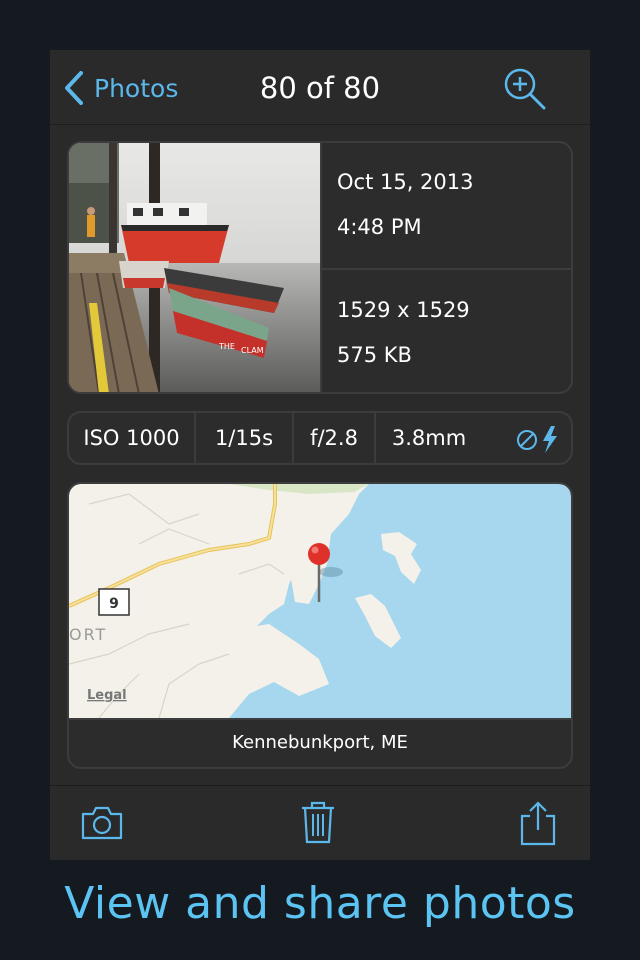 This screenshot has width=640, height=960. I want to click on photo-date: Oct 15, 2013, so click(405, 182).